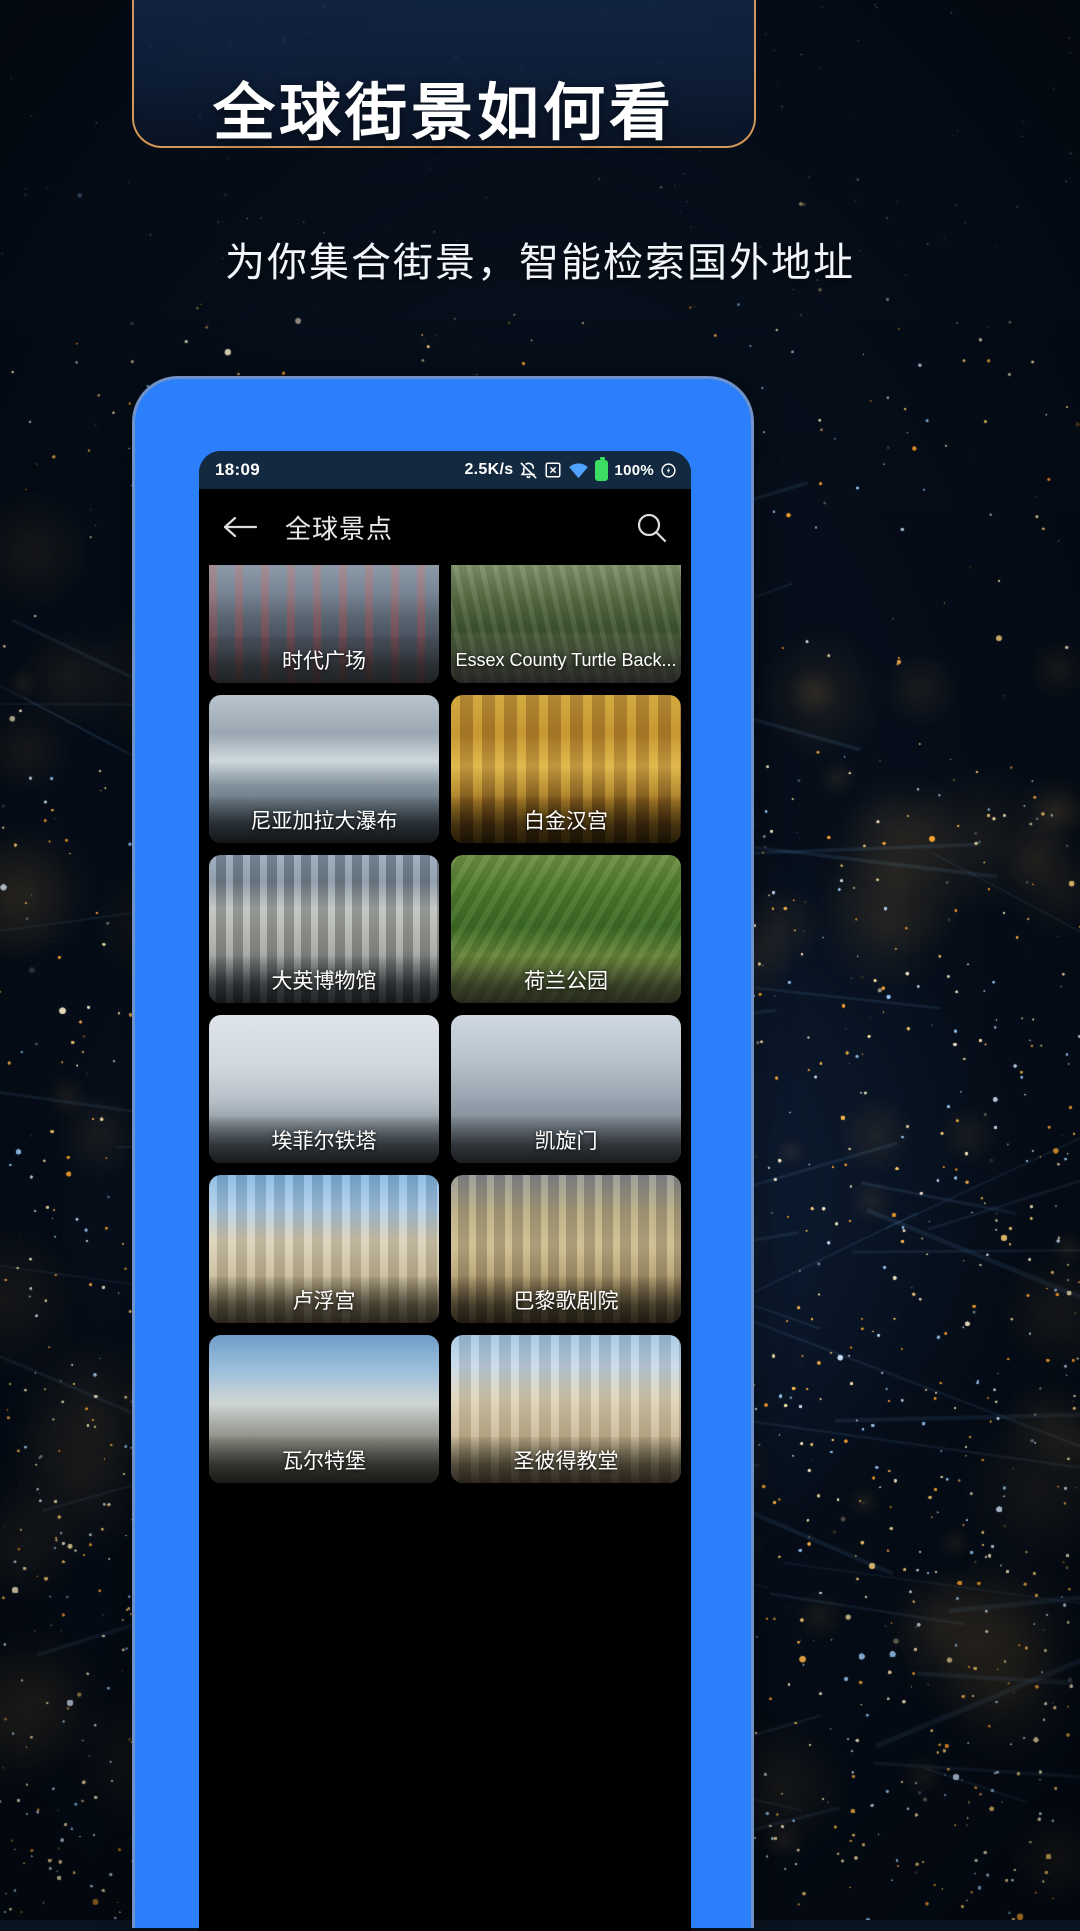  What do you see at coordinates (578, 470) in the screenshot?
I see `wifi-icon` at bounding box center [578, 470].